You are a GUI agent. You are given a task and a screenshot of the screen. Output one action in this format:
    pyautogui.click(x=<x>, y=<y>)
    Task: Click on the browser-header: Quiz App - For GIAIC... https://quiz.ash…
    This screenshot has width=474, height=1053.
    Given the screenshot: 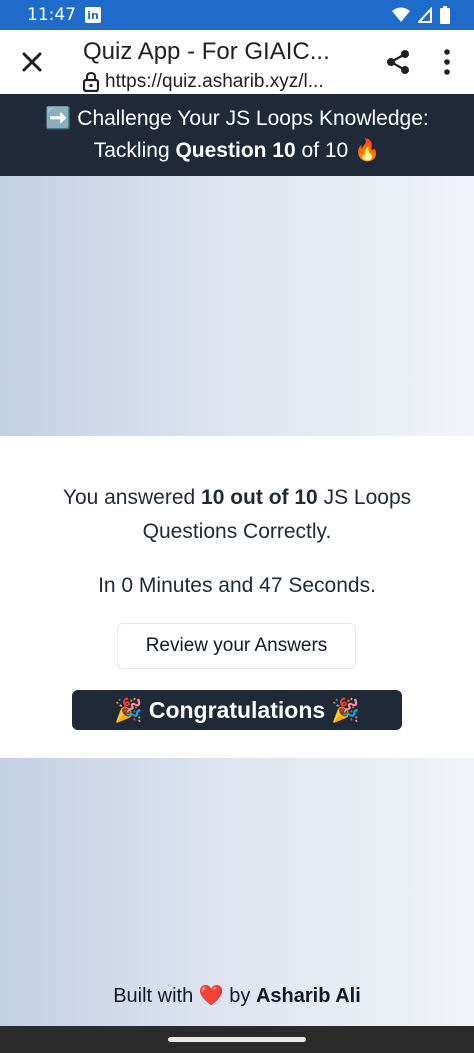 What is the action you would take?
    pyautogui.click(x=237, y=62)
    